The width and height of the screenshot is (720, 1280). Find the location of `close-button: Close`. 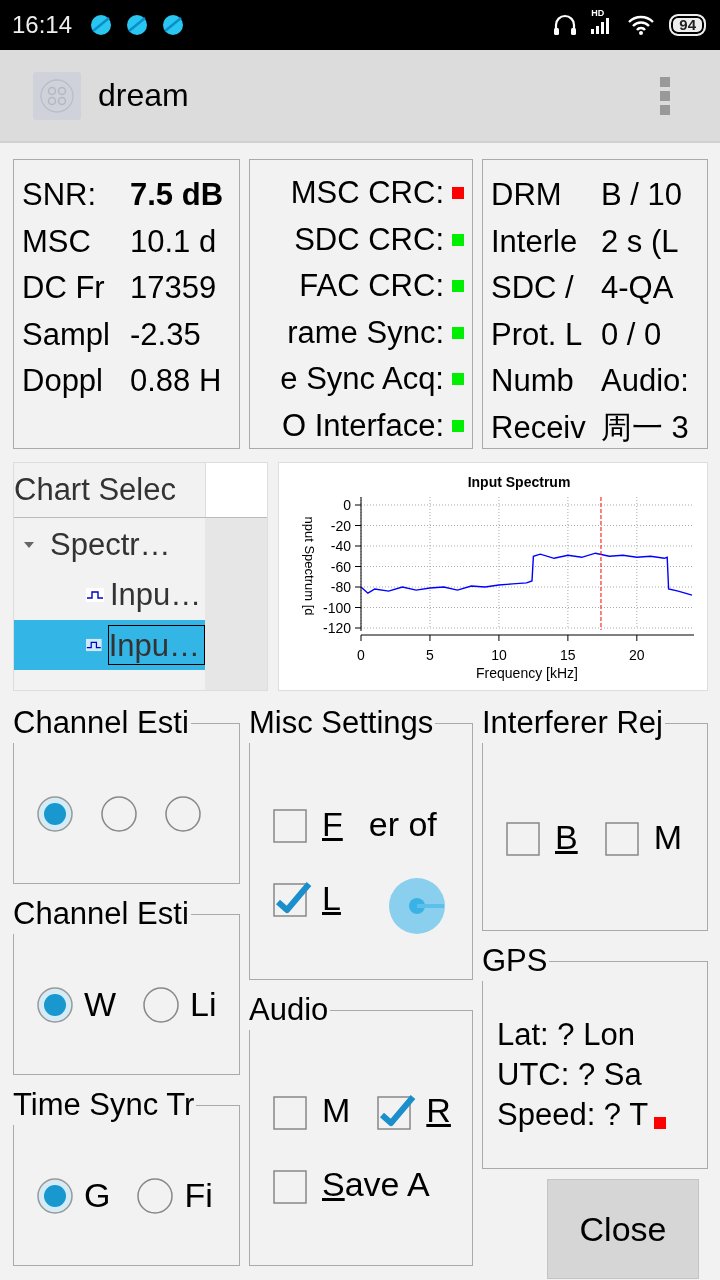

close-button: Close is located at coordinates (623, 1229).